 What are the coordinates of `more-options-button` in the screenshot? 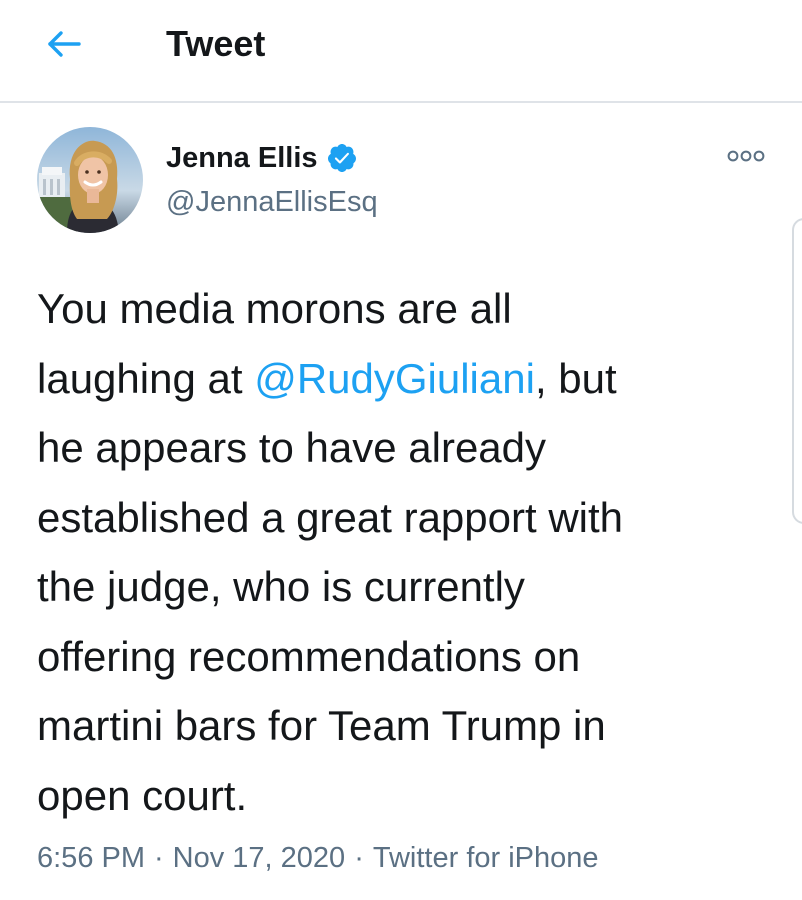 It's located at (746, 156).